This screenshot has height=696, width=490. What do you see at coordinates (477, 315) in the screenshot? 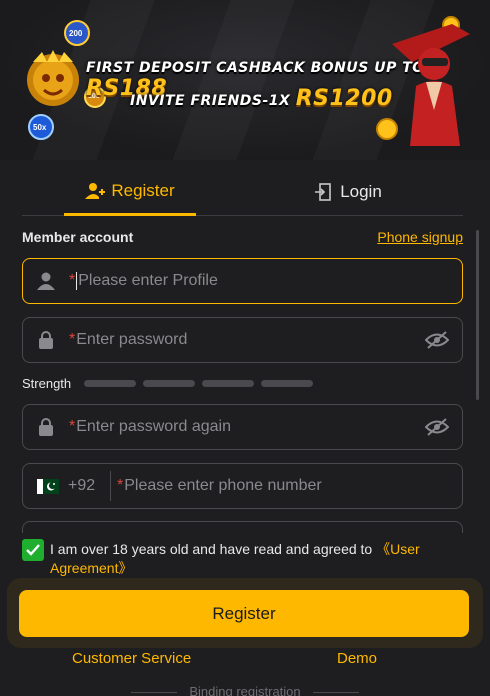
I see `scrollbar` at bounding box center [477, 315].